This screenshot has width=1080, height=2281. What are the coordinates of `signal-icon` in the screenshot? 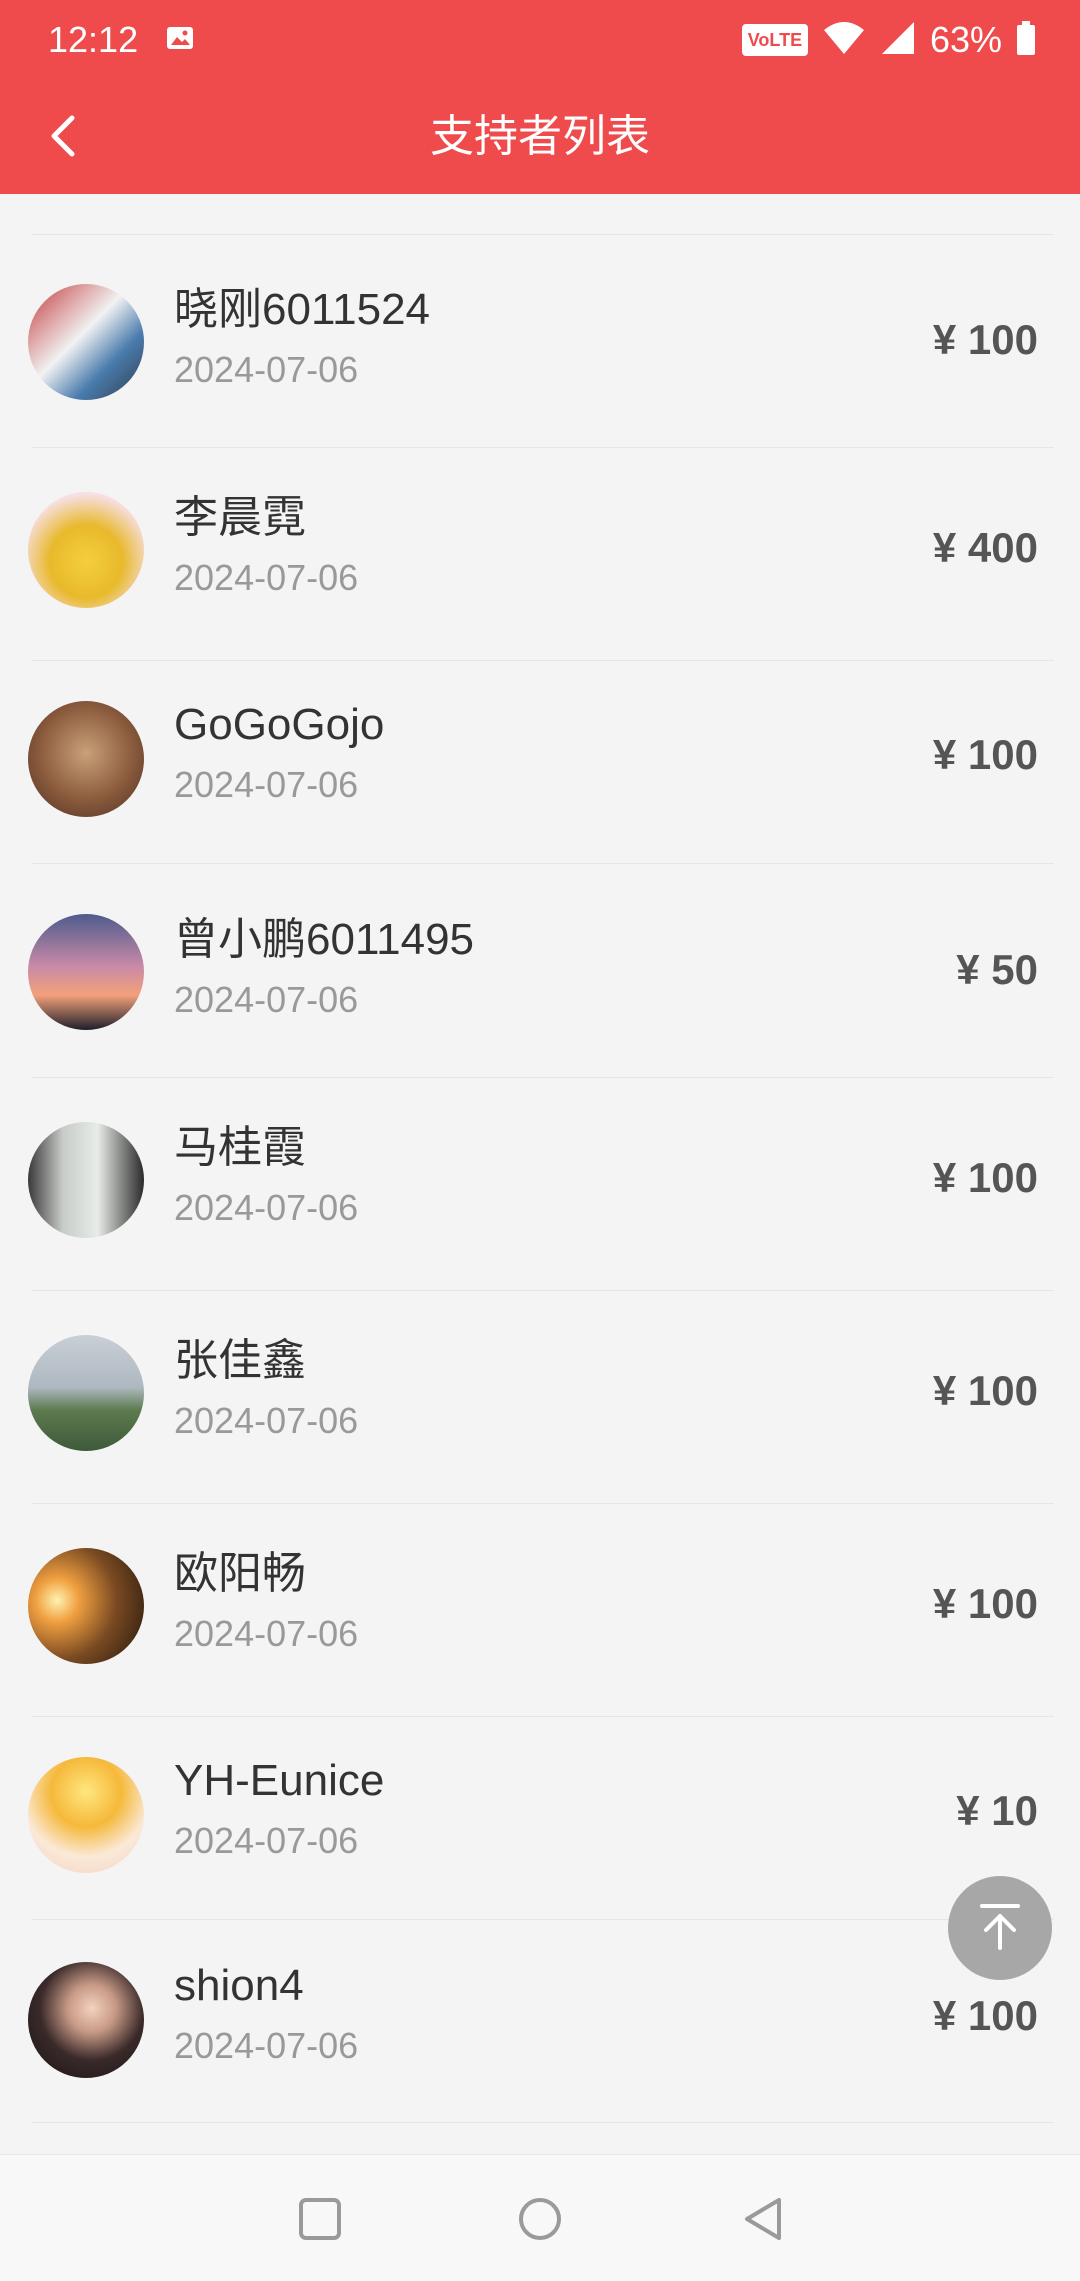 It's located at (898, 40).